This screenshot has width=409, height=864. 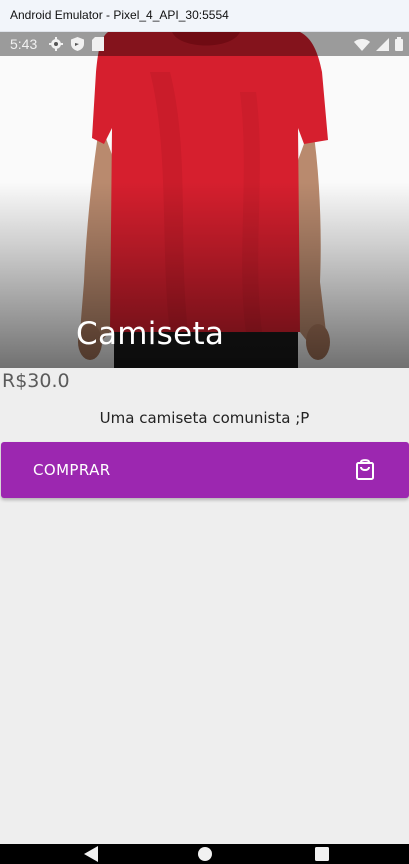 I want to click on buy-button: COMPRAR, so click(x=205, y=470).